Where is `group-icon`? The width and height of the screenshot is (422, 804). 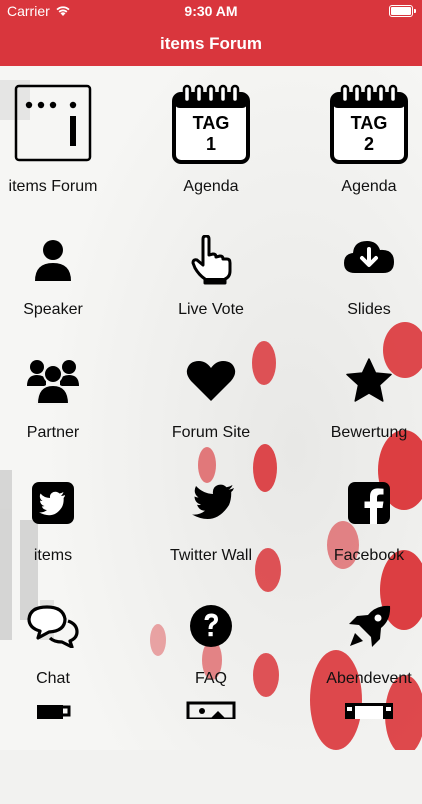 group-icon is located at coordinates (53, 382).